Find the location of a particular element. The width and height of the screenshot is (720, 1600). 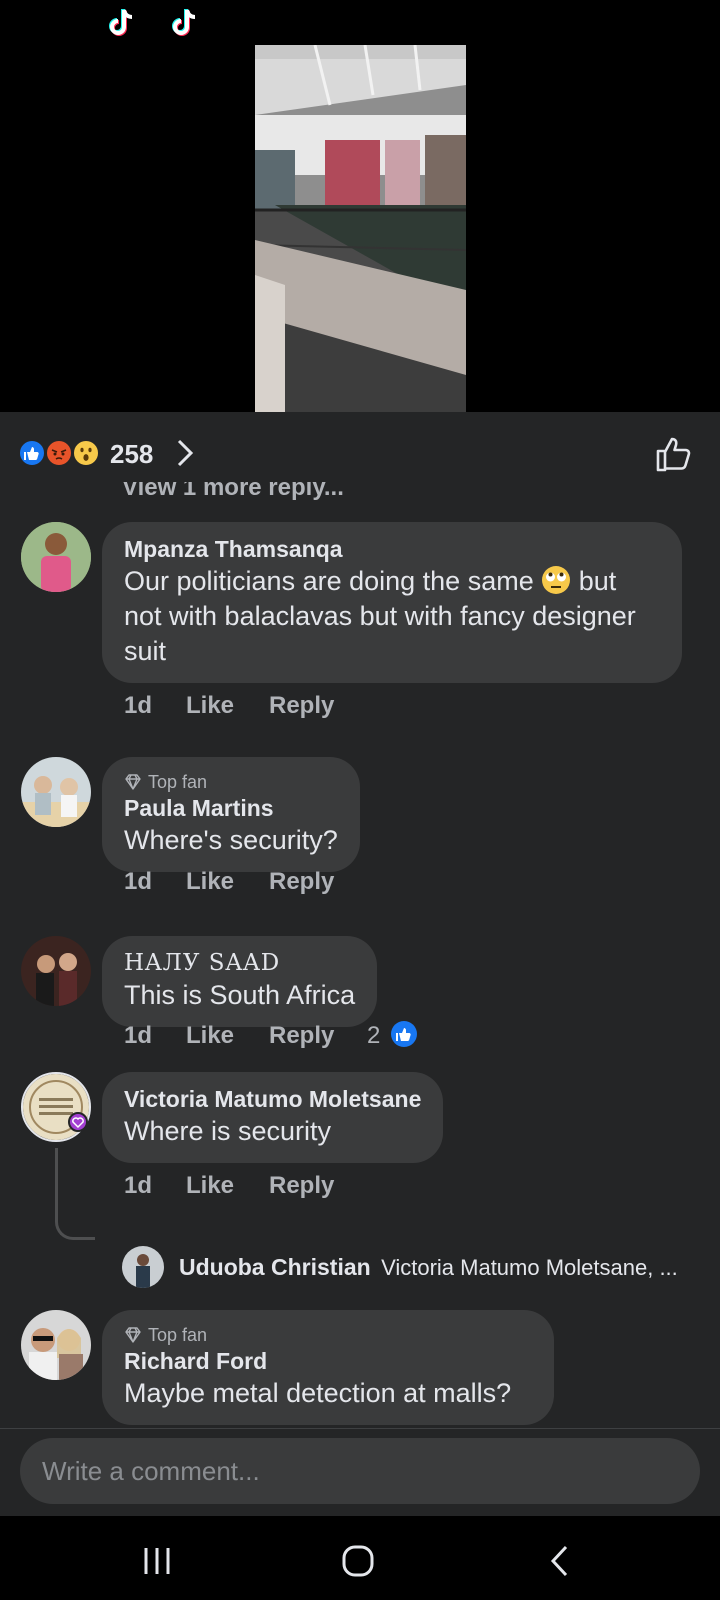

comment-text: Maybe metal detection at malls? is located at coordinates (318, 1393).